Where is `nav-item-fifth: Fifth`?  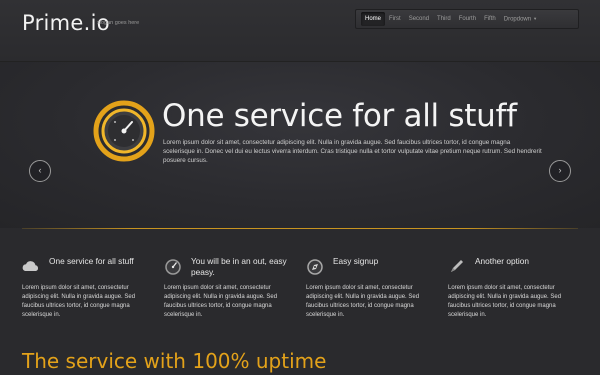 nav-item-fifth: Fifth is located at coordinates (490, 19).